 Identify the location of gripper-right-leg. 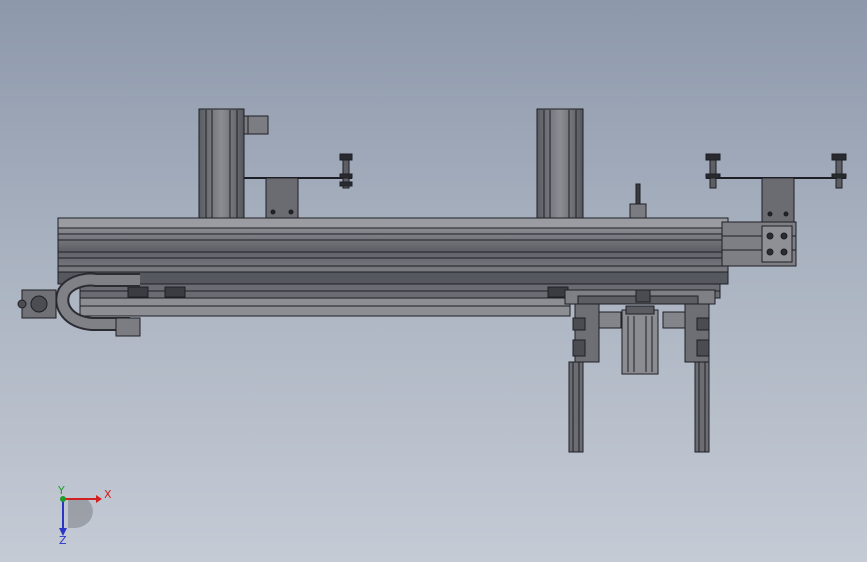
(702, 407).